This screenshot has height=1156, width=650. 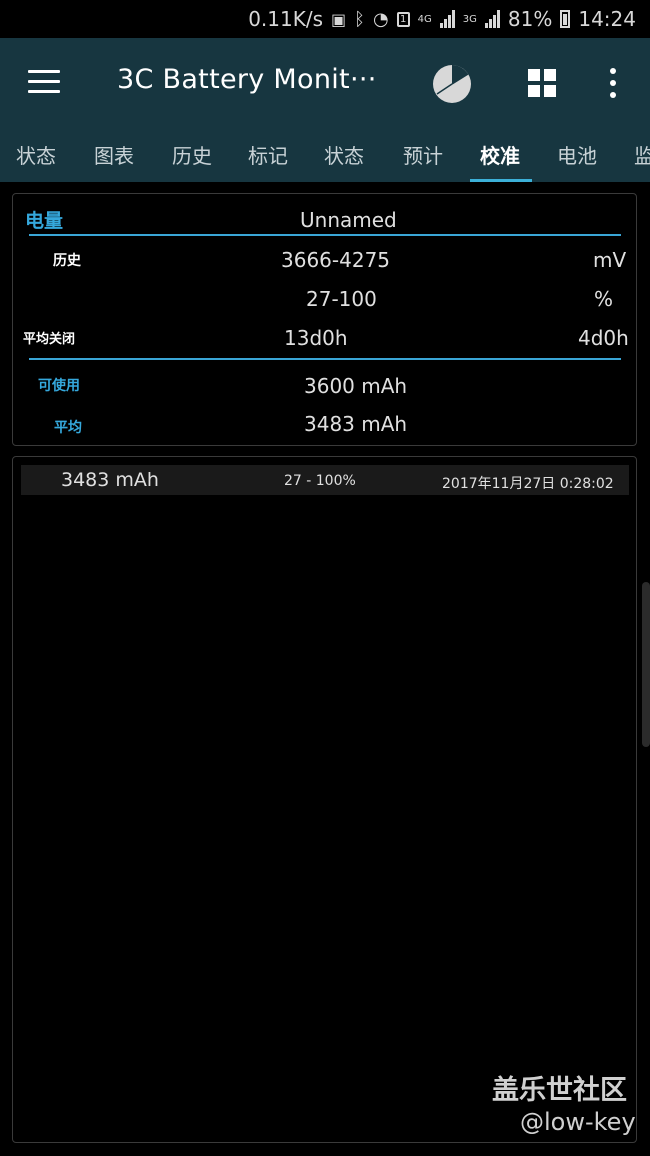 What do you see at coordinates (501, 180) in the screenshot?
I see `tab-indicator` at bounding box center [501, 180].